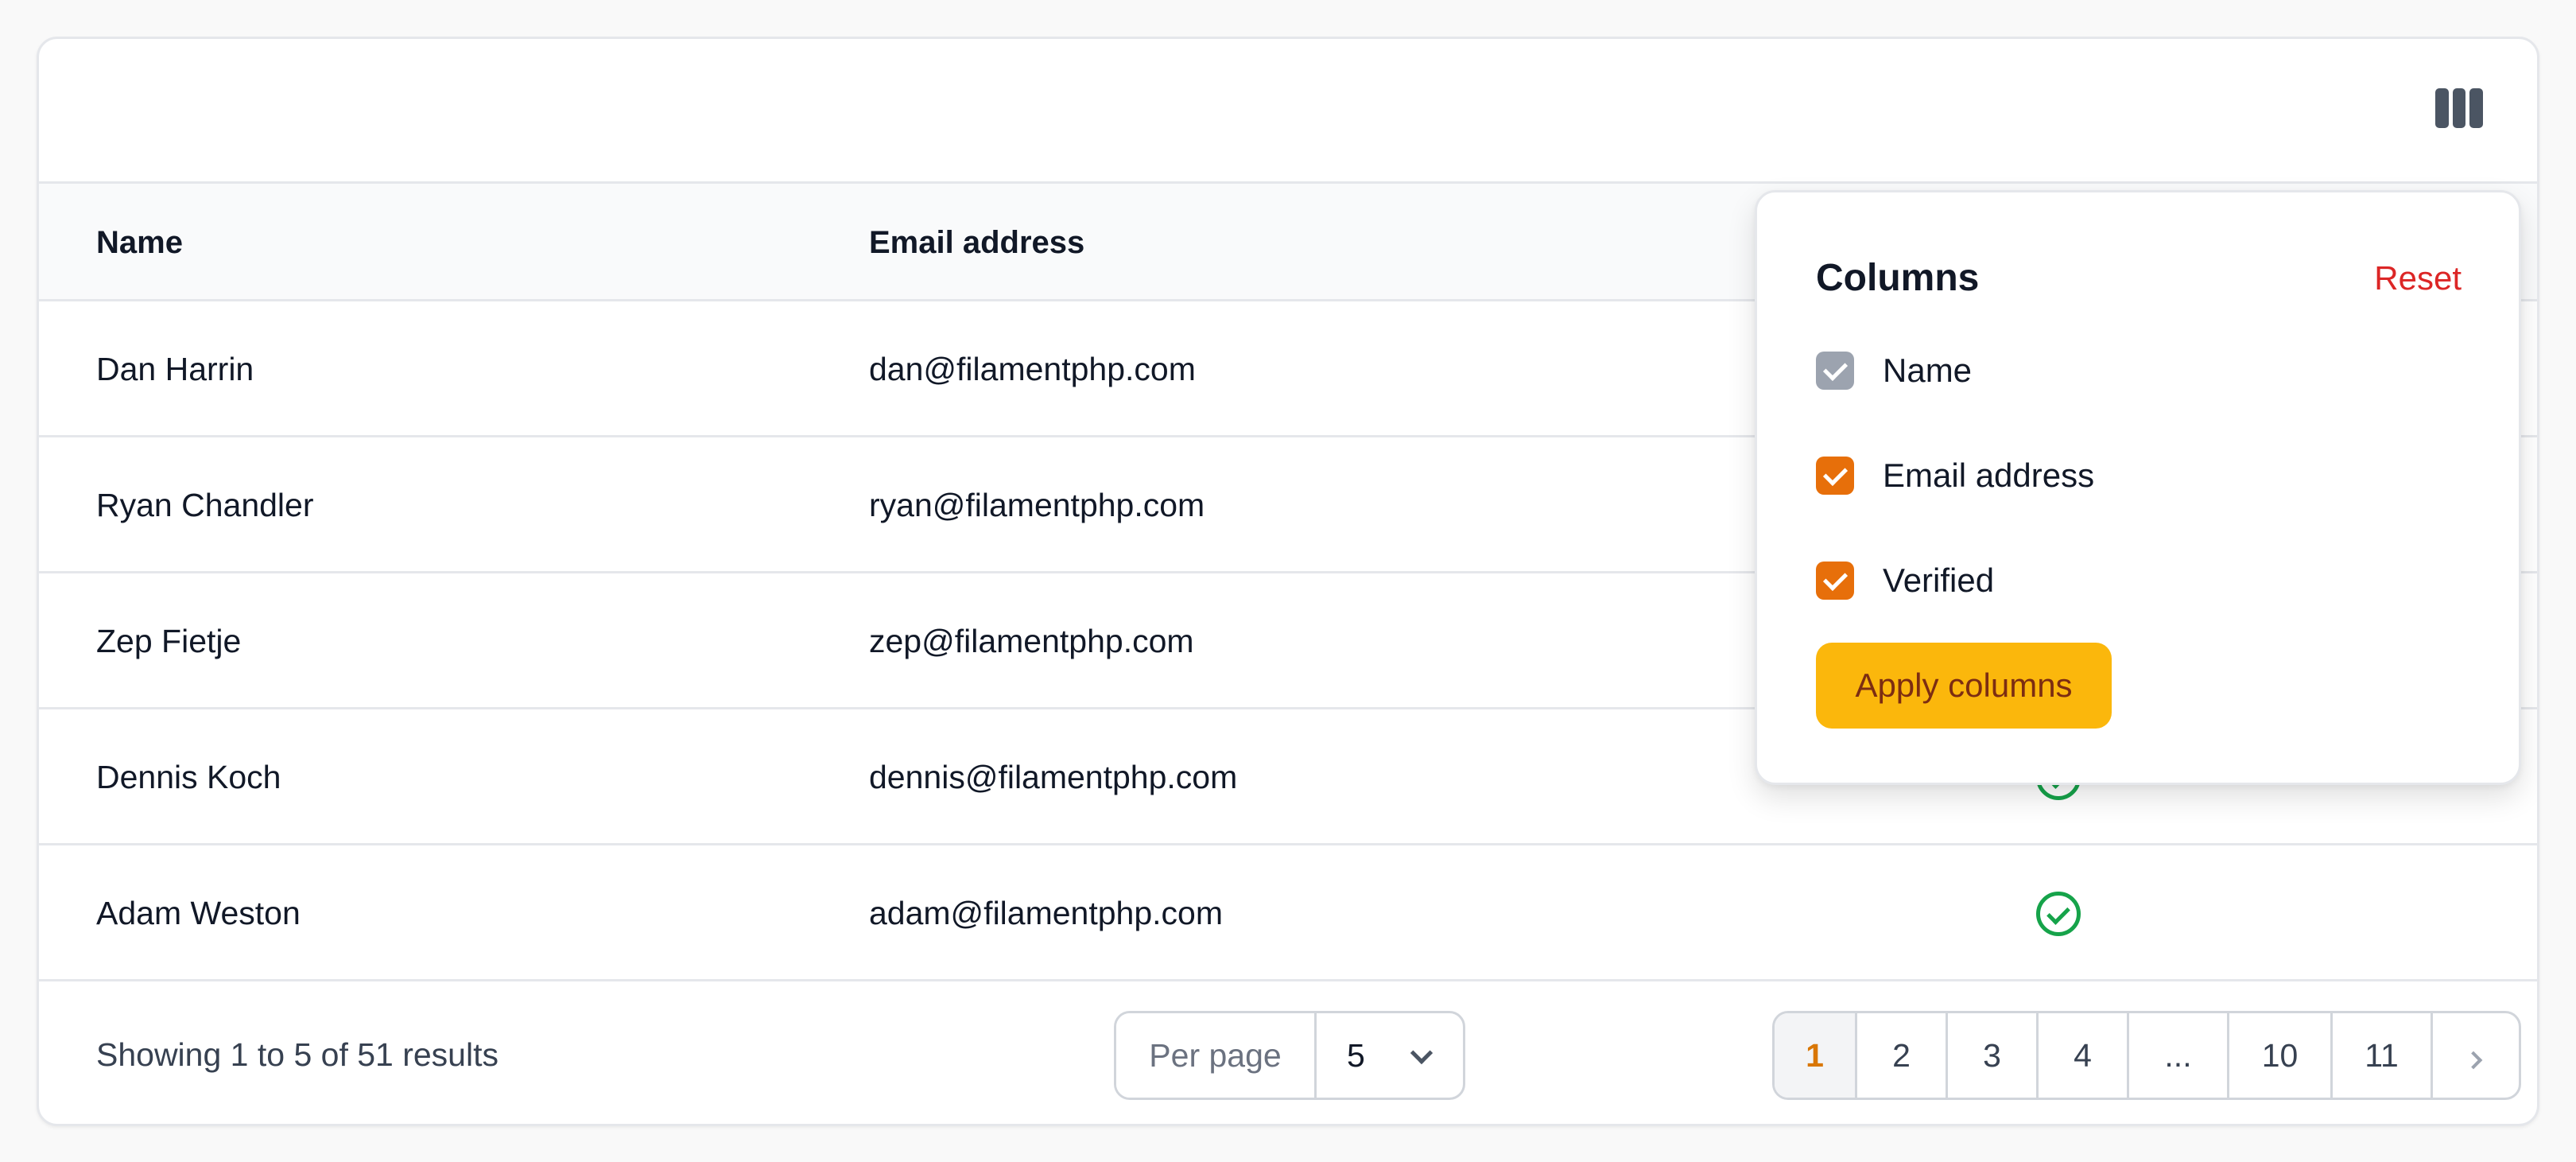  Describe the element at coordinates (1898, 278) in the screenshot. I see `column-manager-title: Columns` at that location.